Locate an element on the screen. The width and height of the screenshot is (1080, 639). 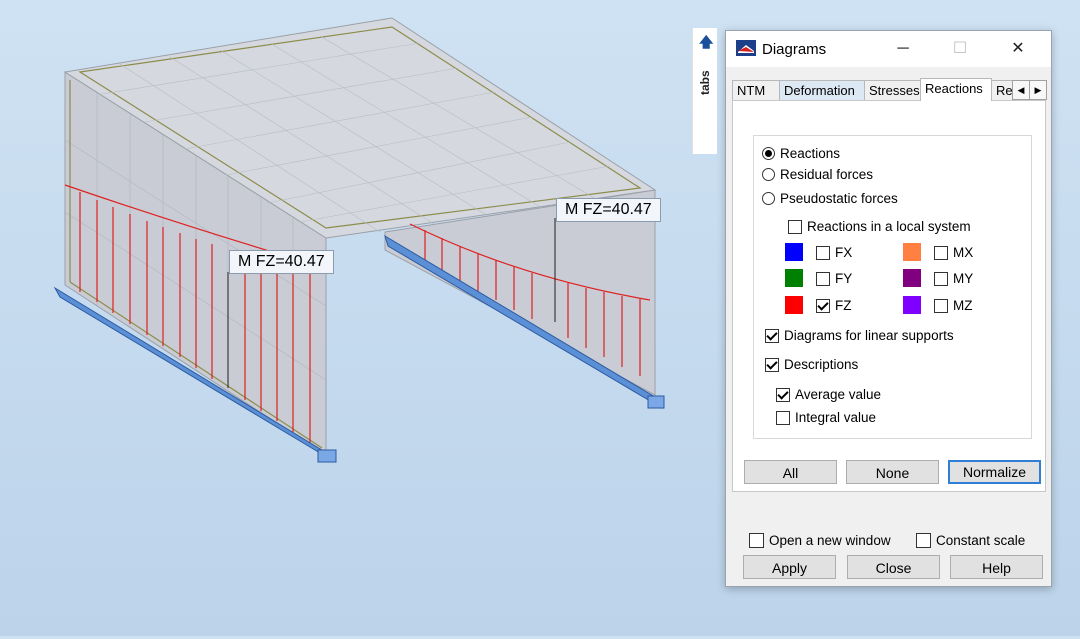
checkbox-label: FX is located at coordinates (844, 252).